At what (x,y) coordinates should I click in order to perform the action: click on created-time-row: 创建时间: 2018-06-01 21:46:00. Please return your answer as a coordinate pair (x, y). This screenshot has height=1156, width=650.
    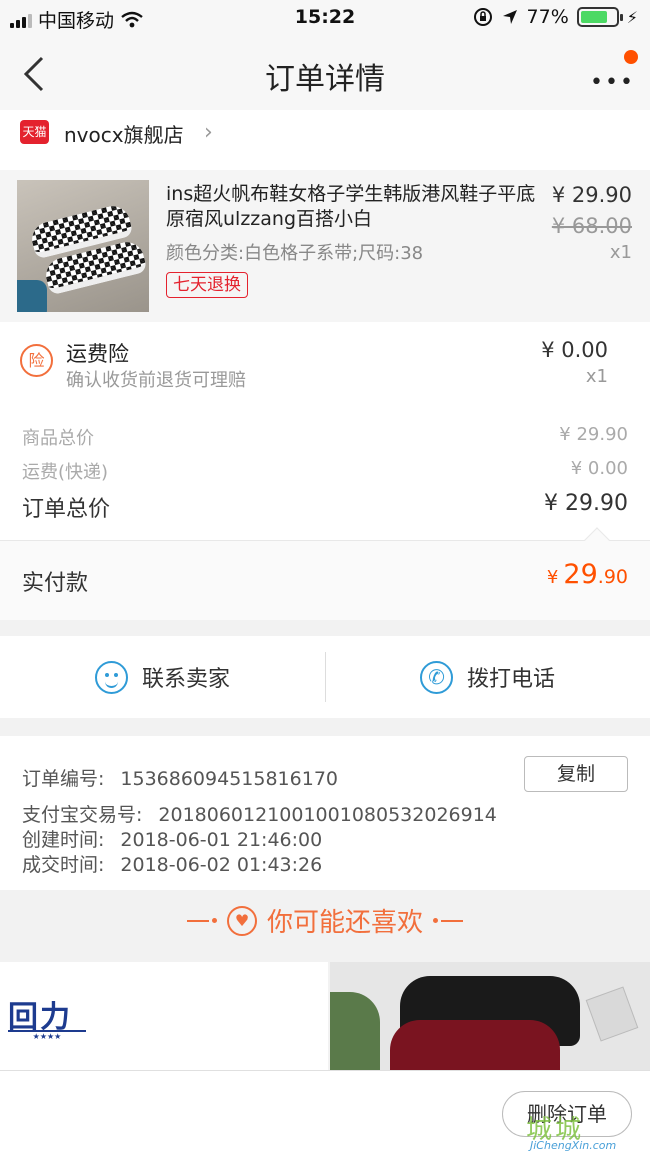
    Looking at the image, I should click on (172, 838).